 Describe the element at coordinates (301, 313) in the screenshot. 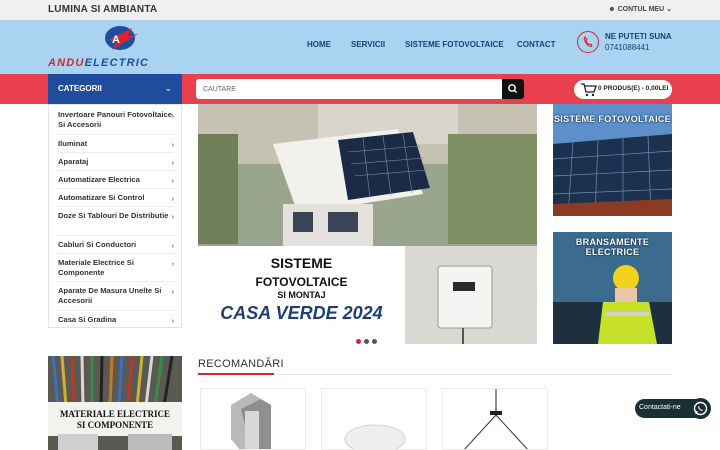

I see `hero-headline: CASA VERDE 2024` at that location.